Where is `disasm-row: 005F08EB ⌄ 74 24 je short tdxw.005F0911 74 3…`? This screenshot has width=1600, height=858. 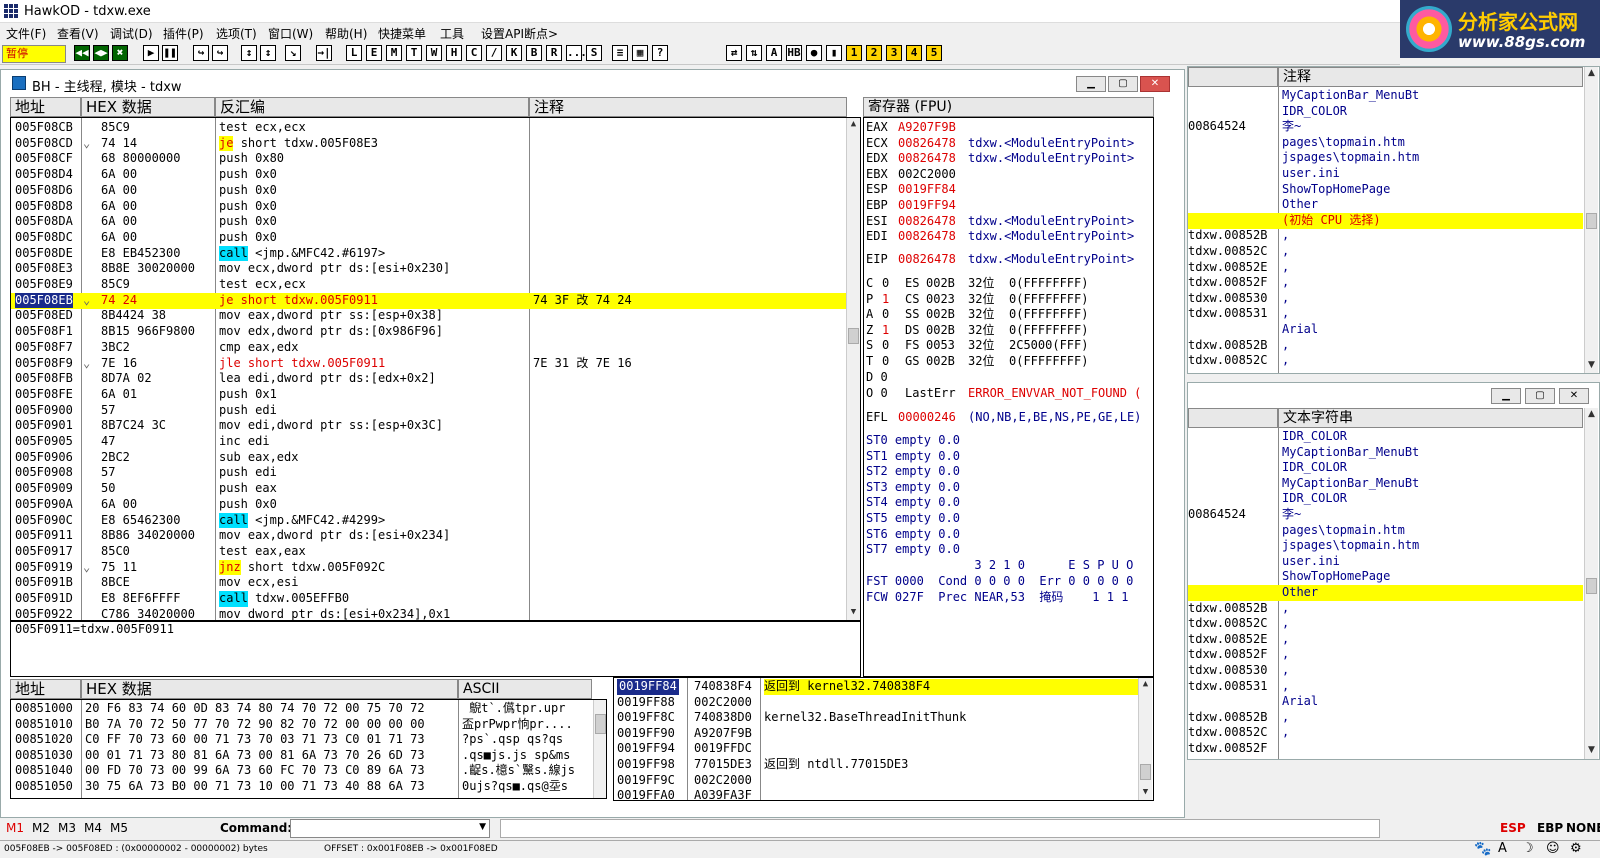 disasm-row: 005F08EB ⌄ 74 24 je short tdxw.005F0911 74 3… is located at coordinates (428, 300).